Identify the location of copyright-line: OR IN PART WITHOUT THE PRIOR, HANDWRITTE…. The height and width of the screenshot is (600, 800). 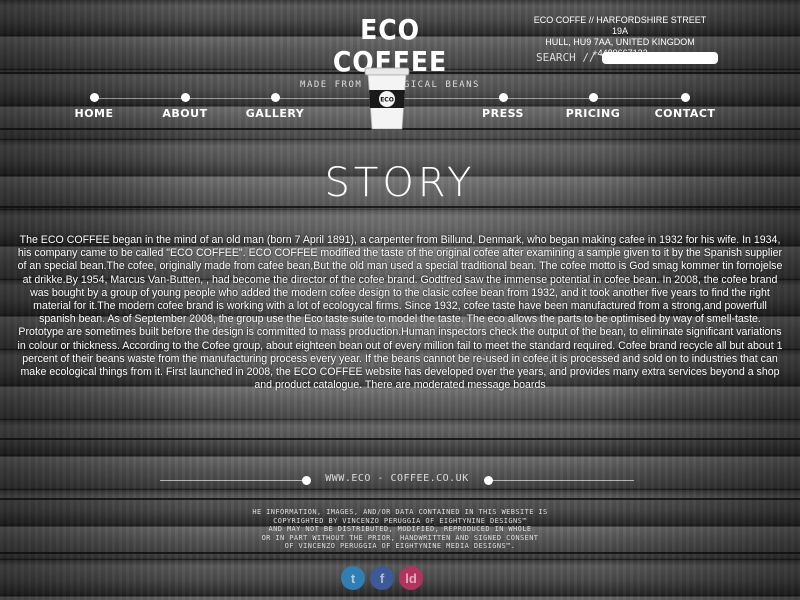
(400, 537).